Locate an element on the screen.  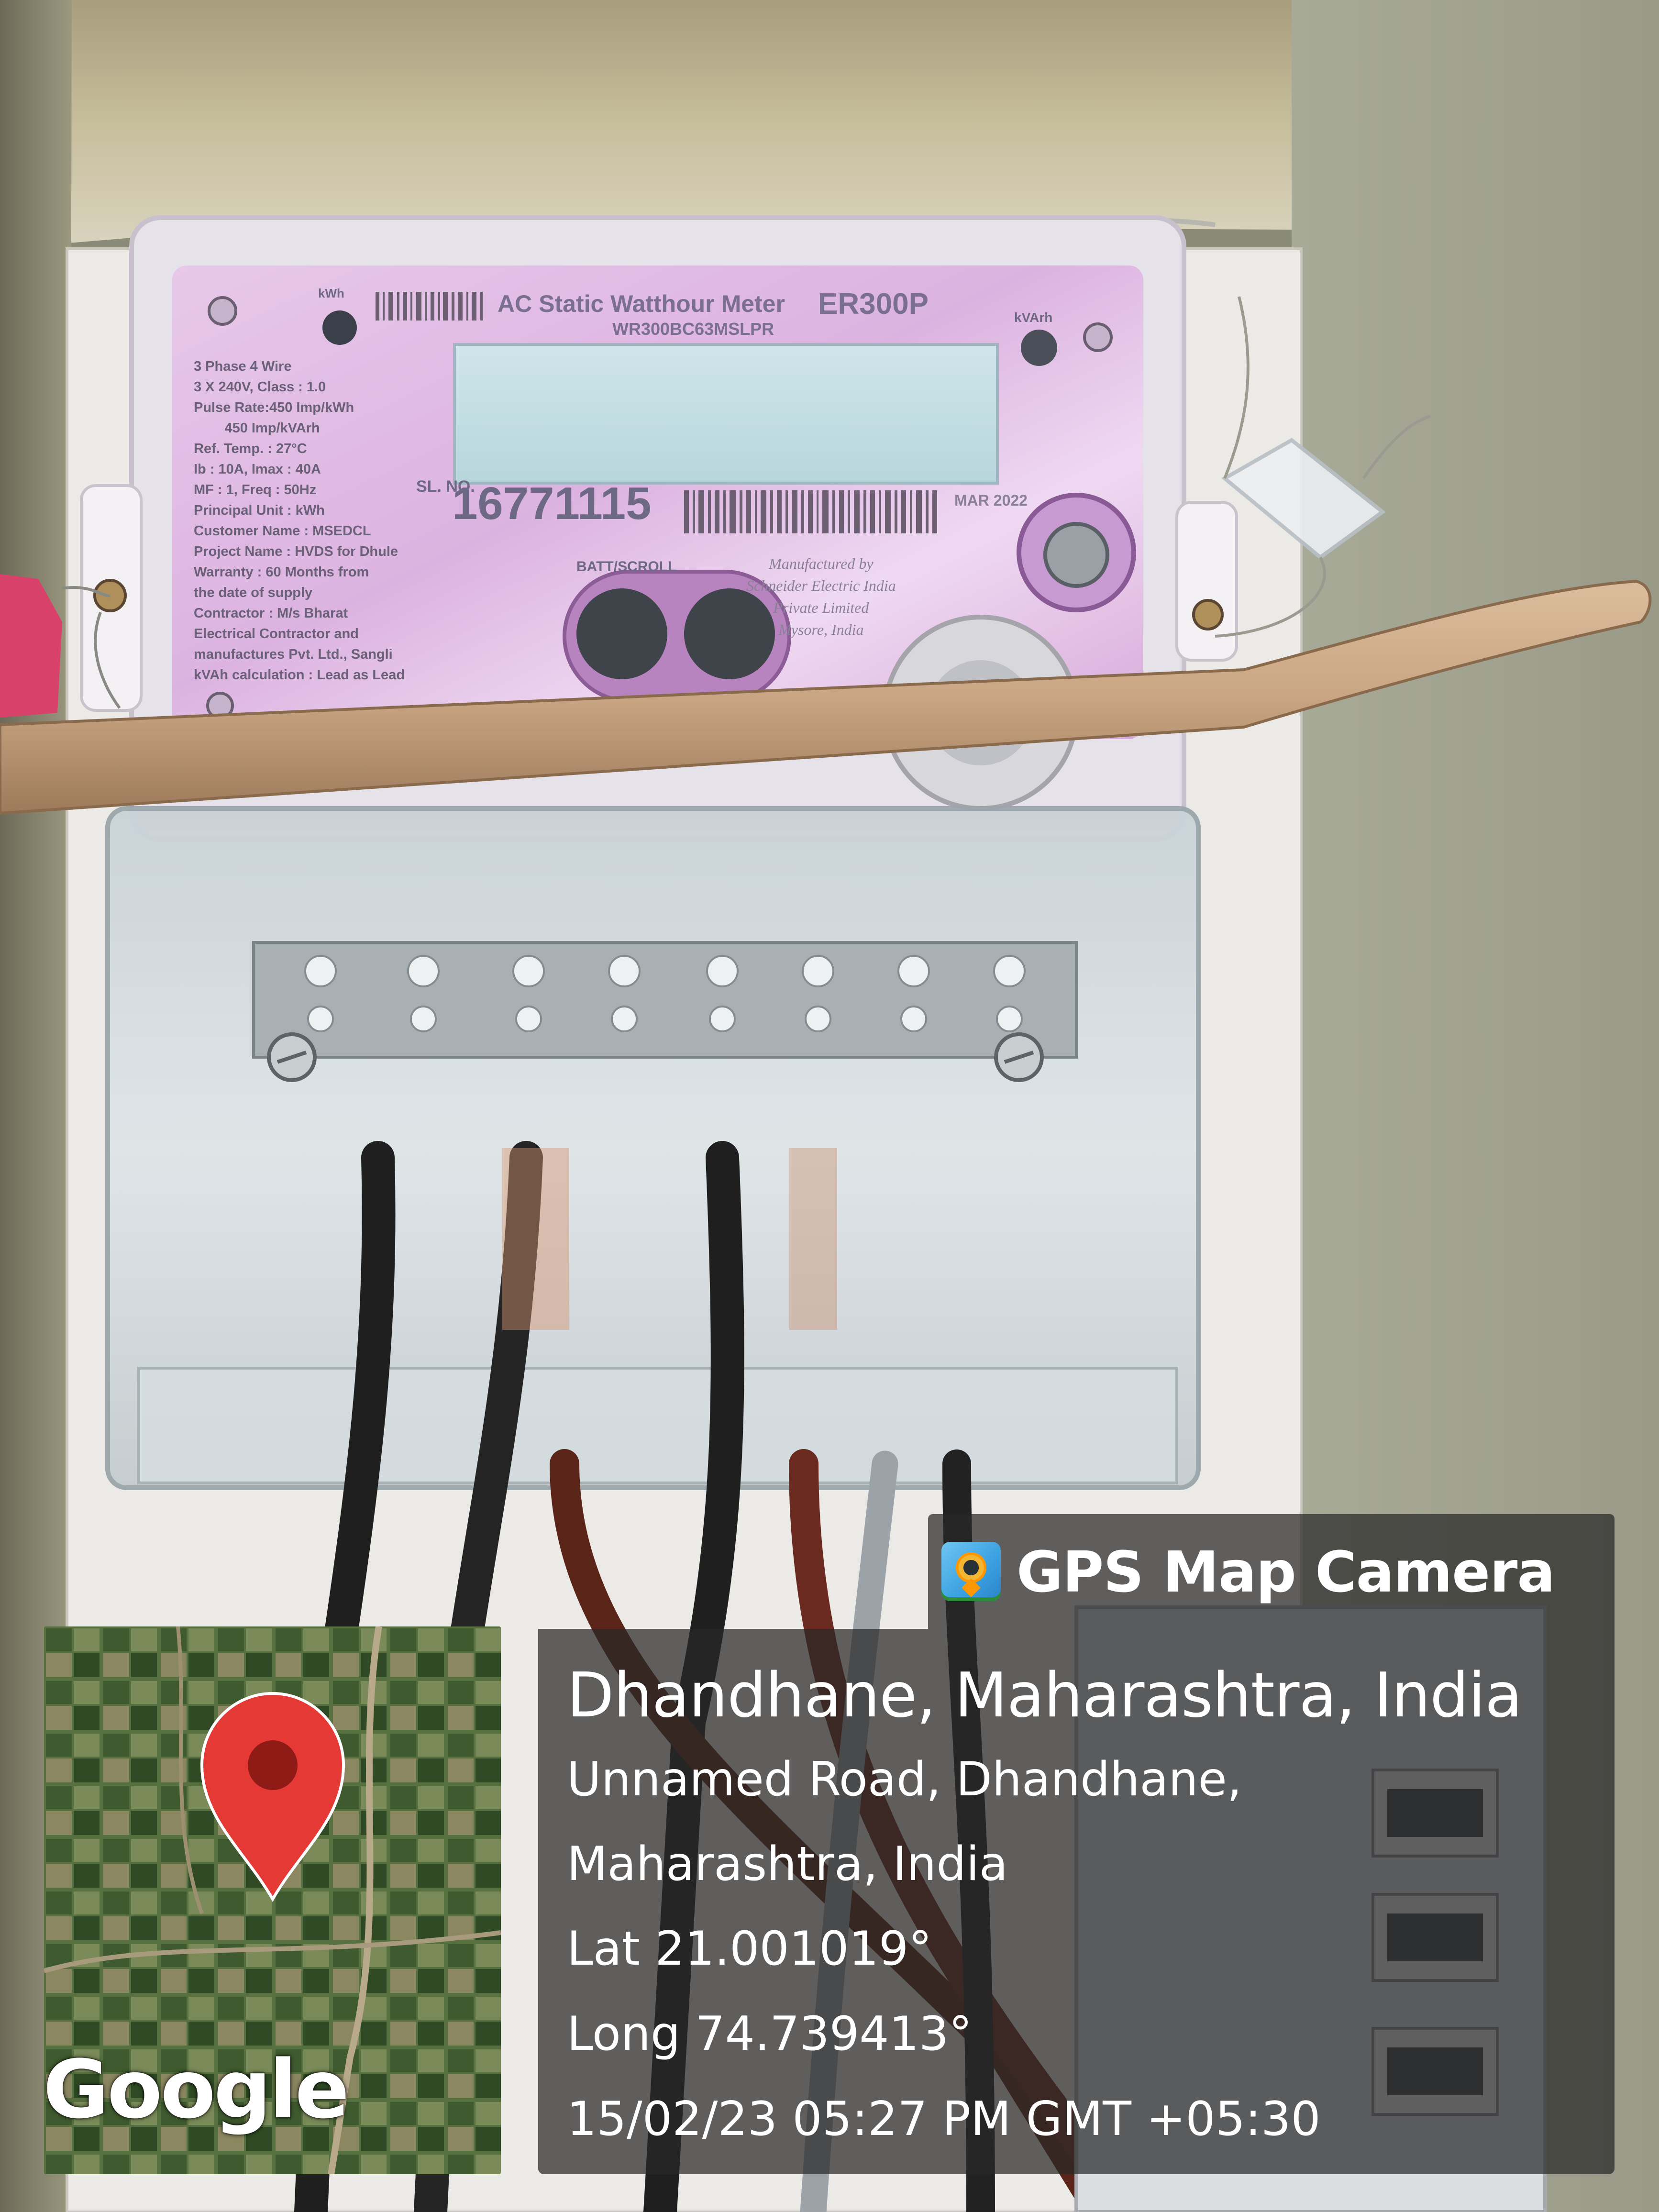
meter-kwh-label: kWh is located at coordinates (331, 293).